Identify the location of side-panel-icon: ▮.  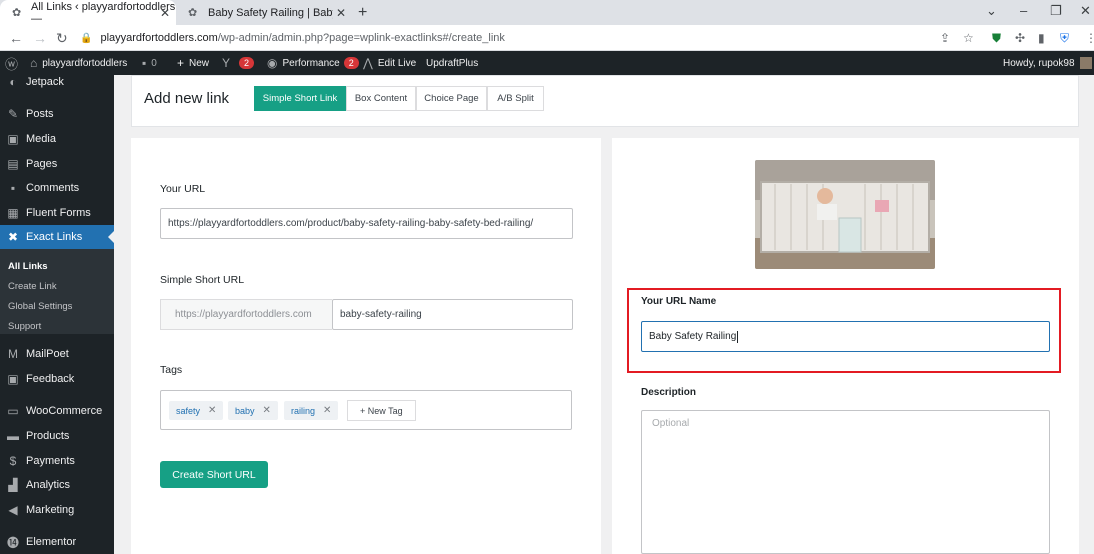
(1041, 38).